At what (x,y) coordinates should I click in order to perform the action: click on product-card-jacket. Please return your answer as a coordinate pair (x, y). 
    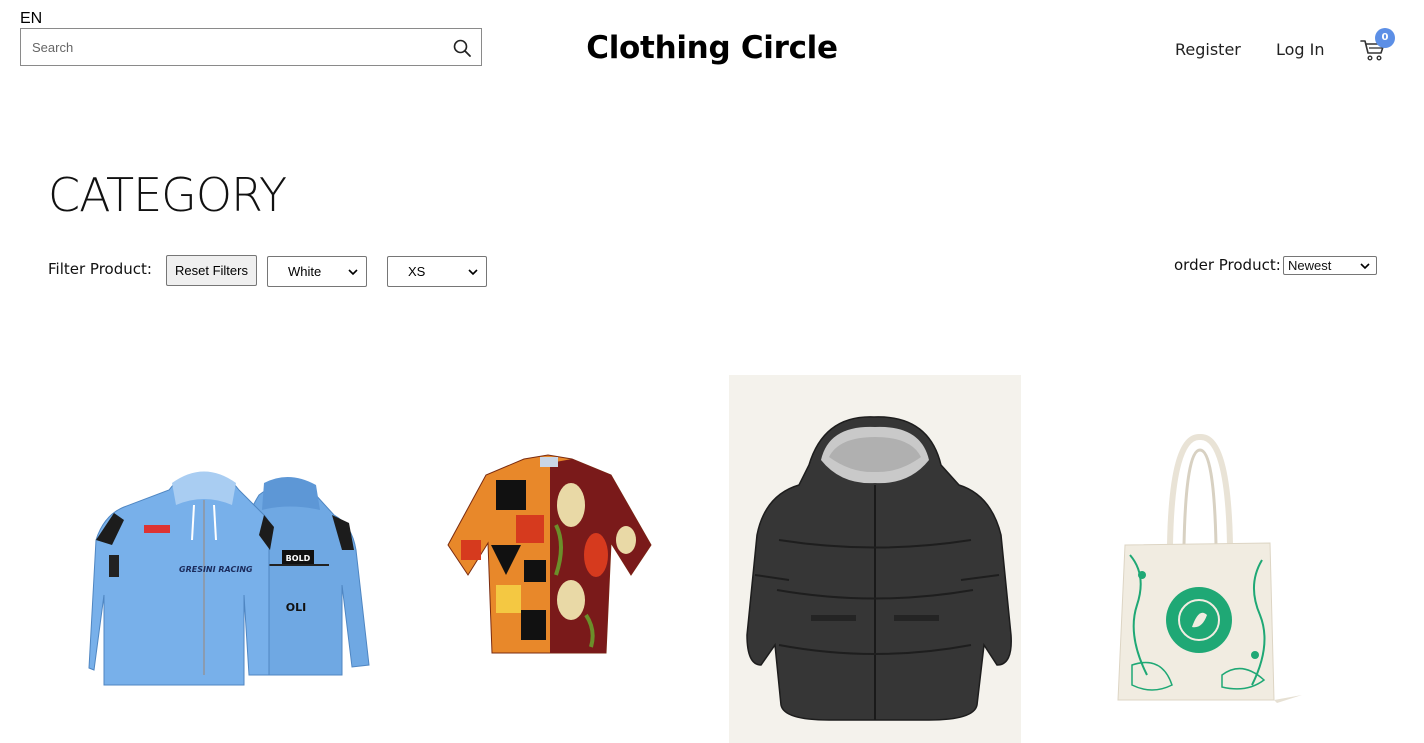
    Looking at the image, I should click on (875, 559).